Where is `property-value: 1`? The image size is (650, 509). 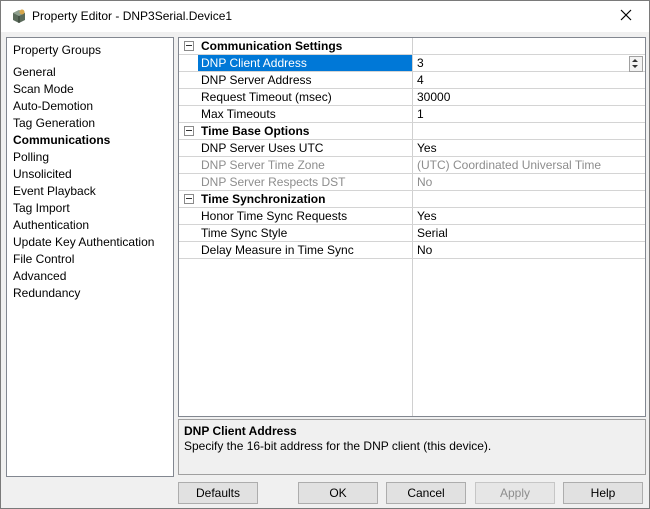
property-value: 1 is located at coordinates (529, 114).